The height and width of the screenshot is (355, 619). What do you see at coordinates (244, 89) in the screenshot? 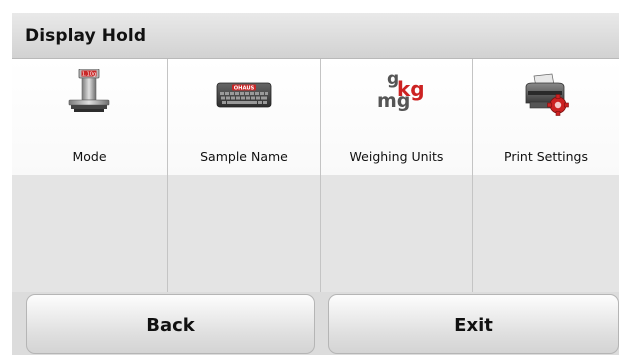
I see `ohaus-keyboard-text: OHAUS` at bounding box center [244, 89].